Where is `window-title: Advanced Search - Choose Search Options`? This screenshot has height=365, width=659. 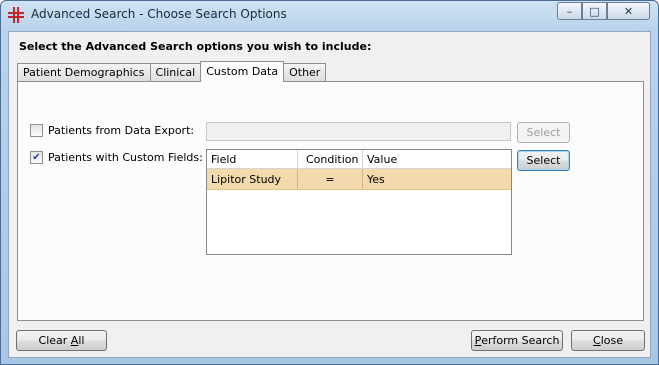 window-title: Advanced Search - Choose Search Options is located at coordinates (159, 14).